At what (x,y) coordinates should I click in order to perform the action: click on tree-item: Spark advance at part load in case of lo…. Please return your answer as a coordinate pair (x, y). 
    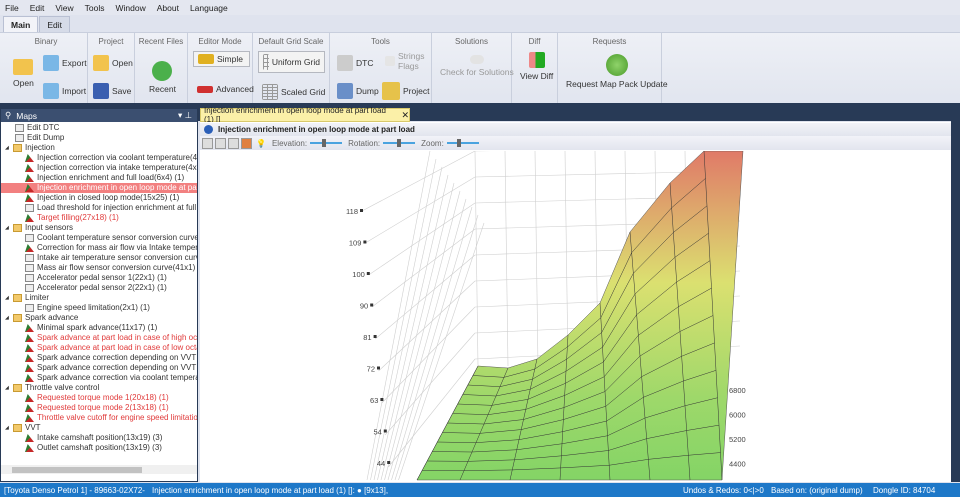
    Looking at the image, I should click on (99, 348).